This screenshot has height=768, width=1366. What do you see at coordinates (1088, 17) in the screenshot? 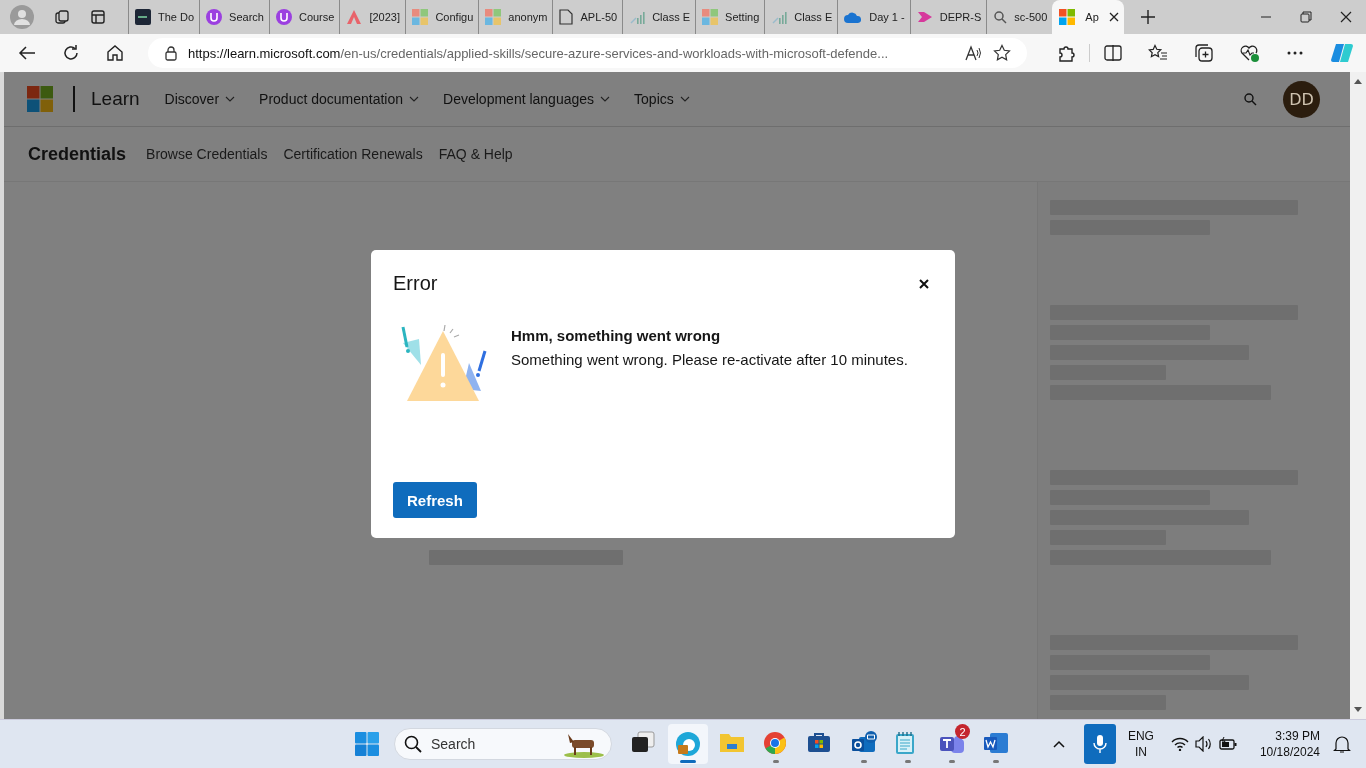
I see `browser-tab: Ap` at bounding box center [1088, 17].